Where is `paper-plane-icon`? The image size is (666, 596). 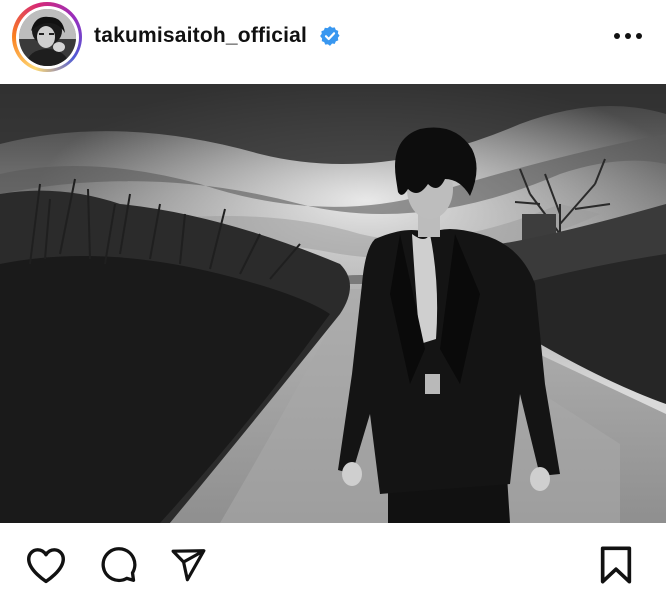 paper-plane-icon is located at coordinates (188, 565).